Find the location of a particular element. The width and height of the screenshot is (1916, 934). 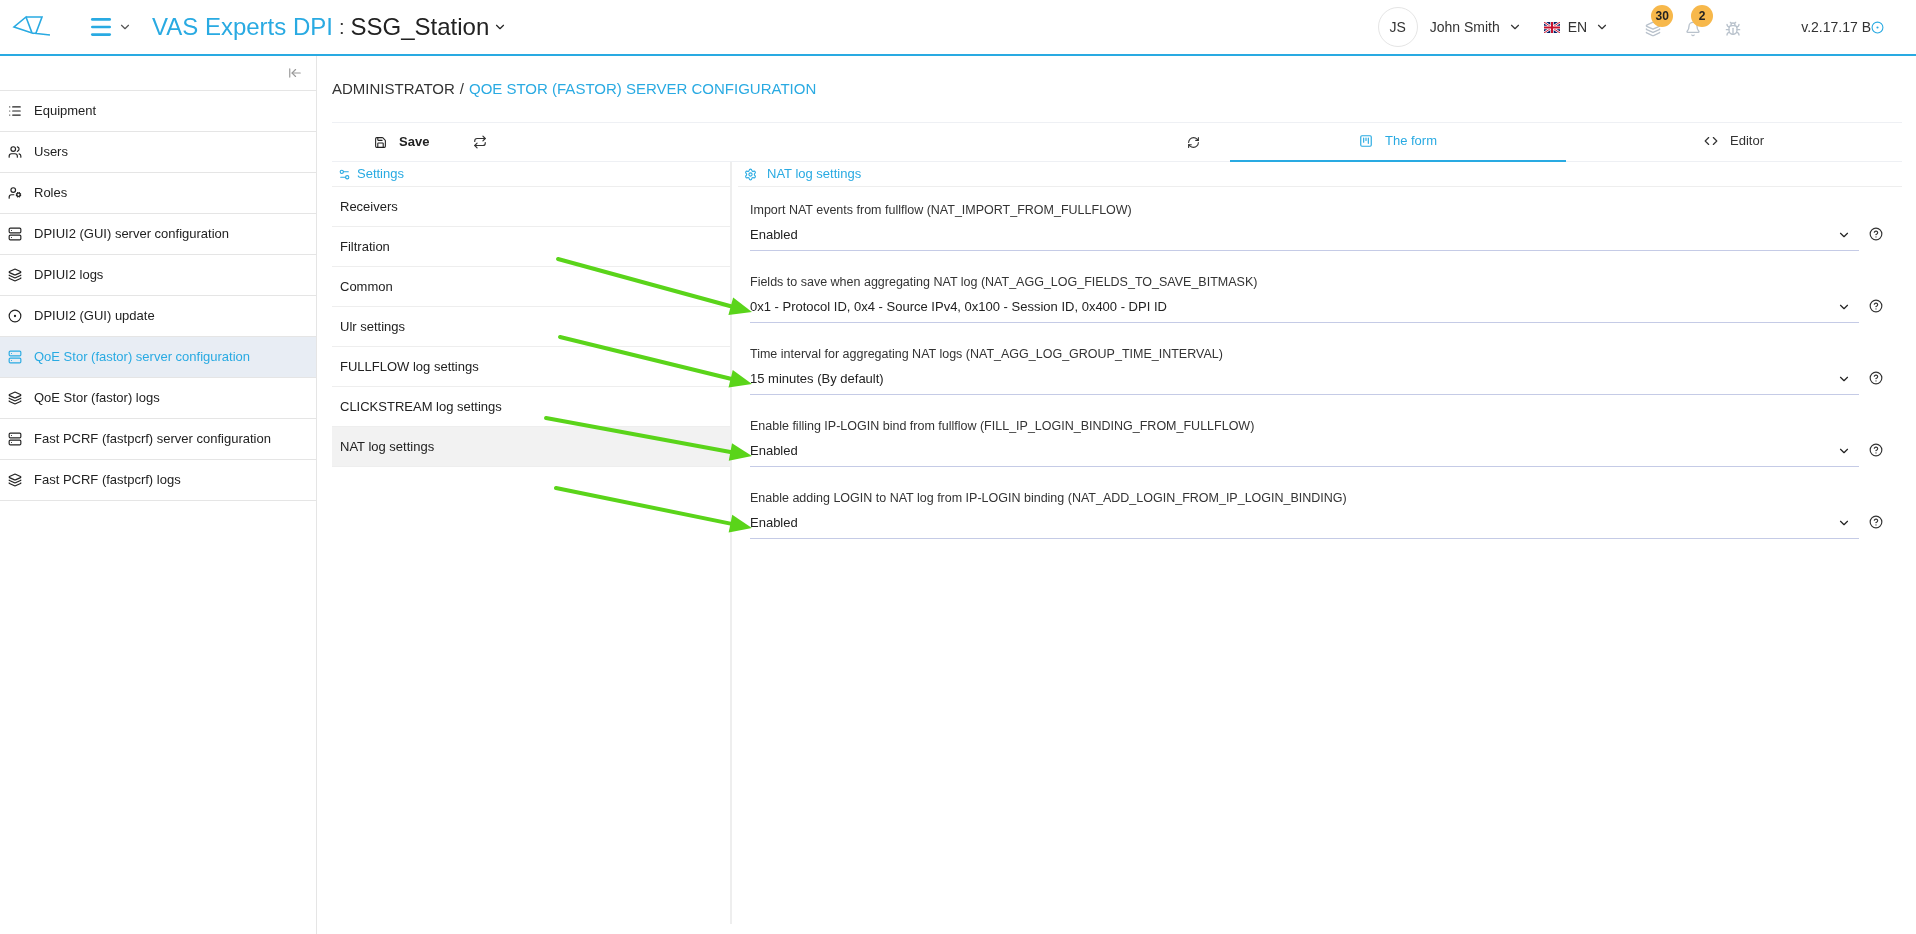

refresh-icon is located at coordinates (1193, 142).